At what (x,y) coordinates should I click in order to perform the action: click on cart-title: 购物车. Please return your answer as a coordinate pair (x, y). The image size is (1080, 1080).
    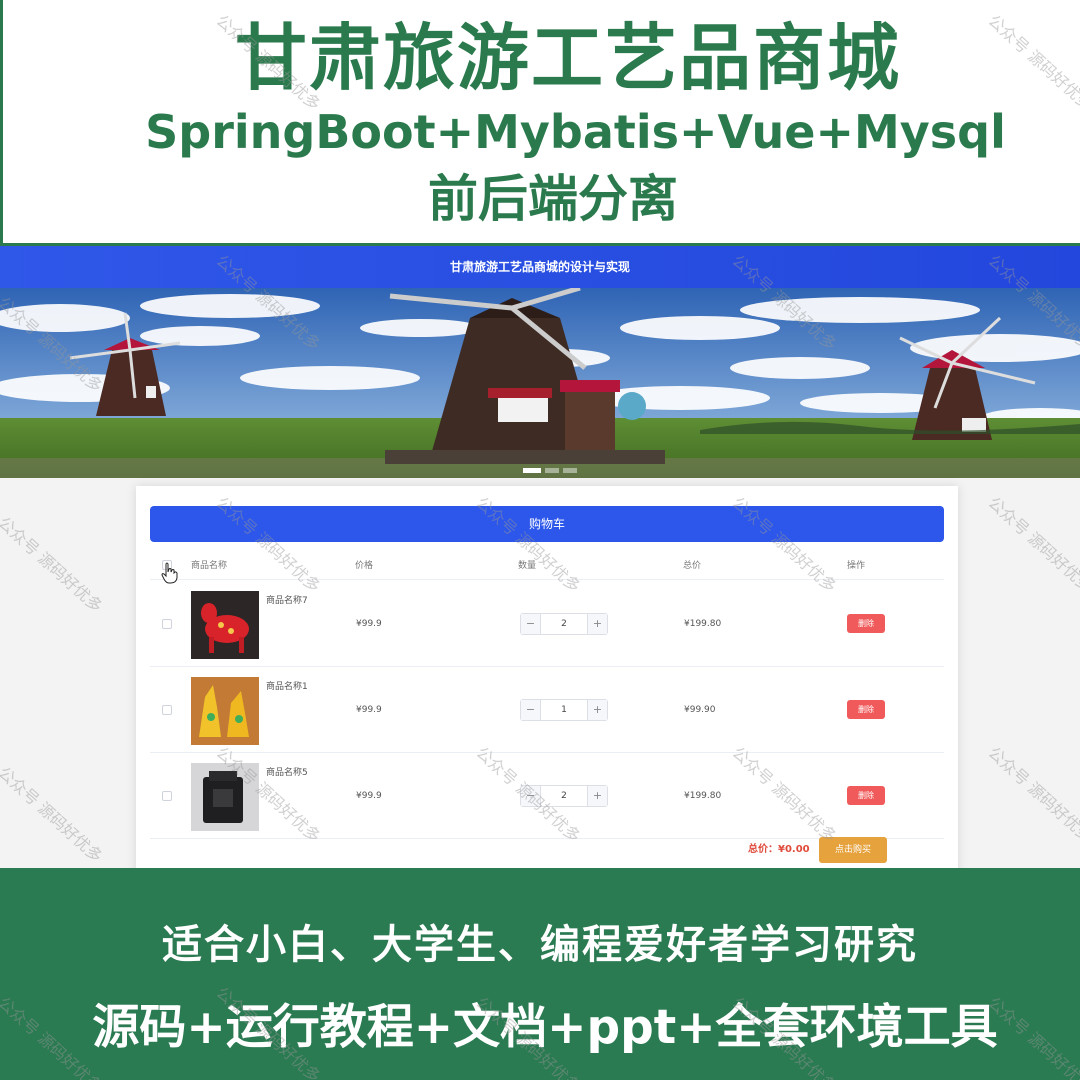
    Looking at the image, I should click on (547, 524).